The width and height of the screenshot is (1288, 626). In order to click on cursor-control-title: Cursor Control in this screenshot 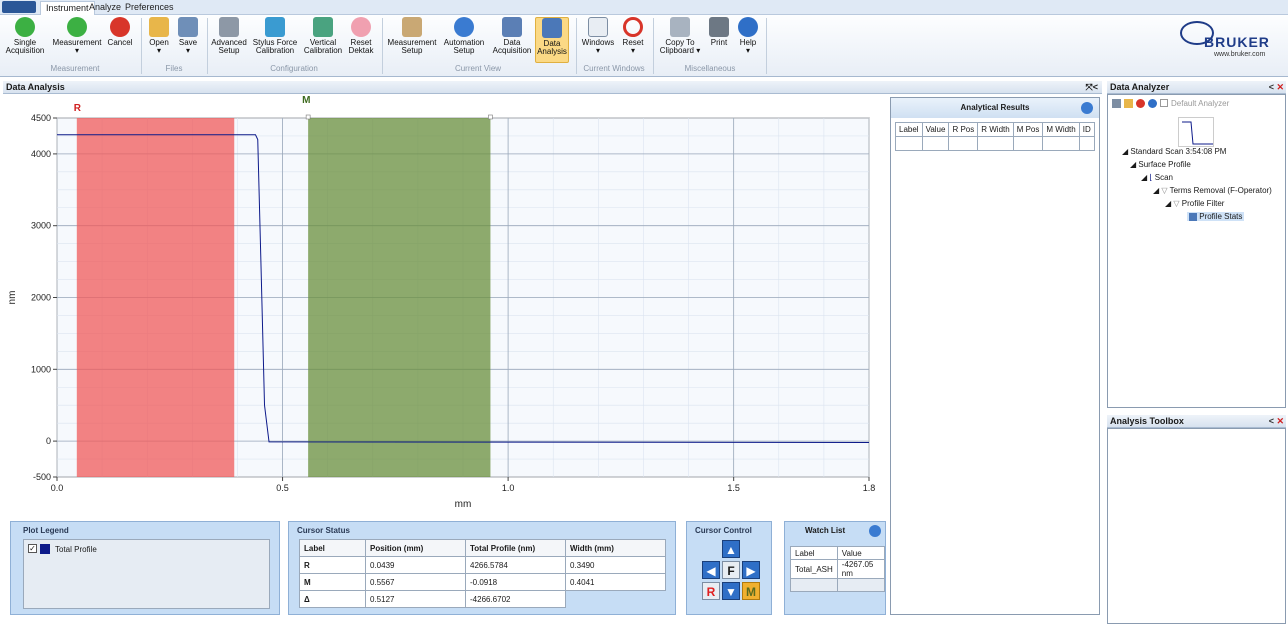, I will do `click(723, 530)`.